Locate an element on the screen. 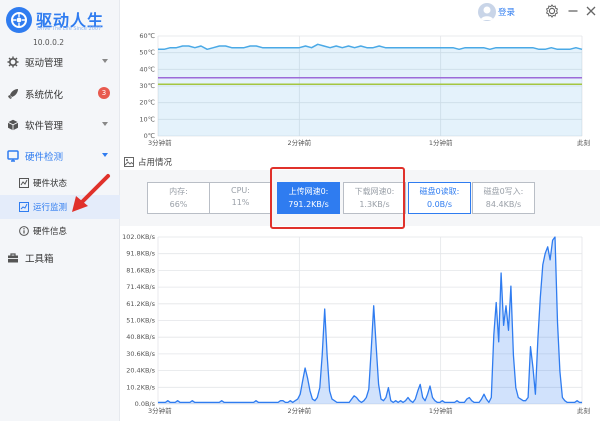 This screenshot has height=421, width=600. app-logo: 驱动人生 Drive The Life Since 2007 is located at coordinates (62, 21).